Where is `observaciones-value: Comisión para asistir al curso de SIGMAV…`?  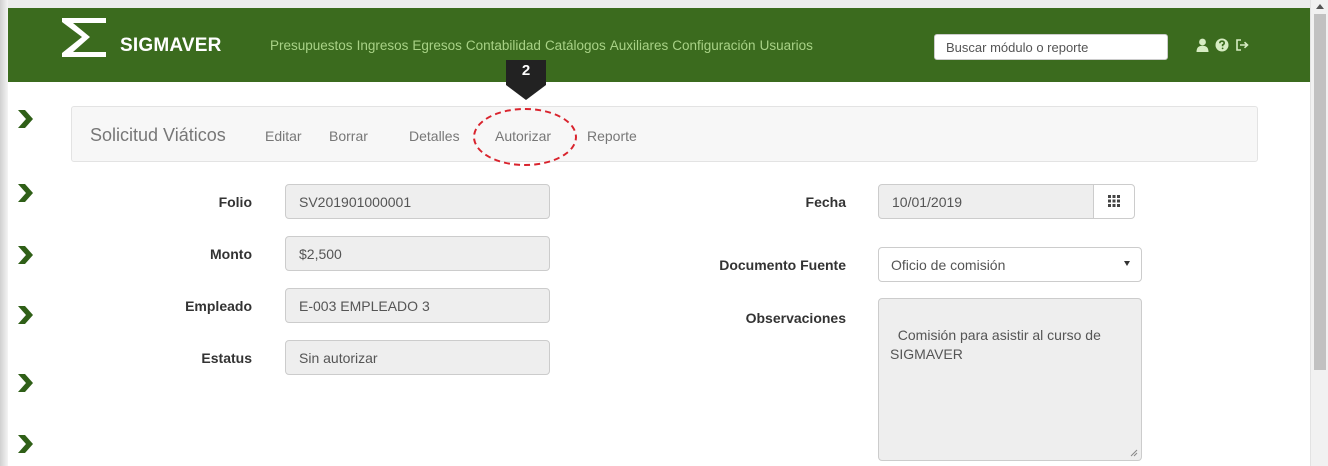 observaciones-value: Comisión para asistir al curso de SIGMAV… is located at coordinates (997, 344).